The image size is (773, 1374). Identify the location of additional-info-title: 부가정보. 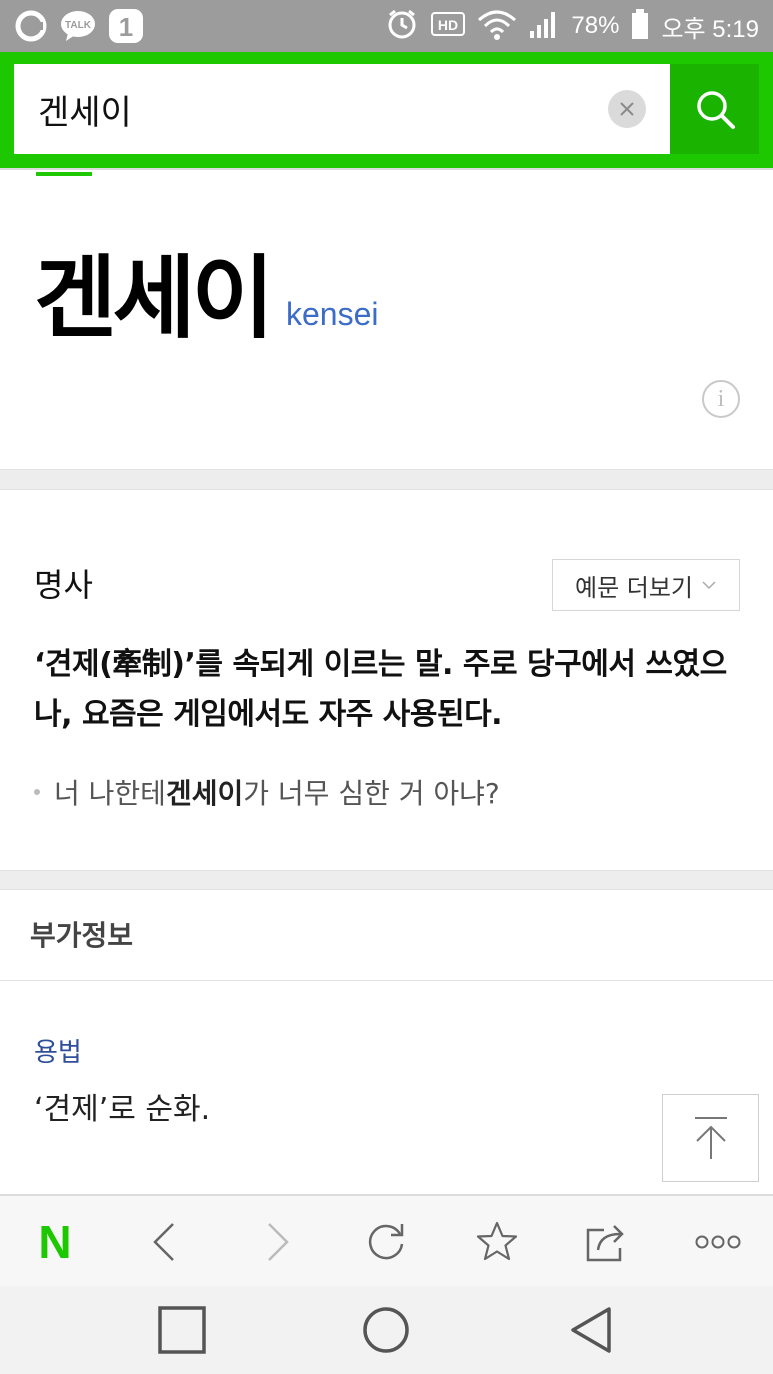
(82, 935).